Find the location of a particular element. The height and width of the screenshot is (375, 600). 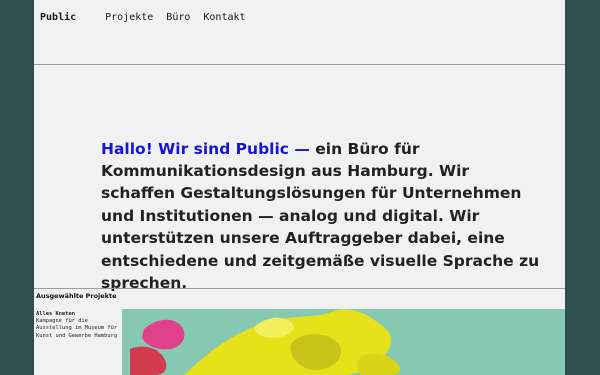

nav-link-buero: Büro is located at coordinates (178, 17).